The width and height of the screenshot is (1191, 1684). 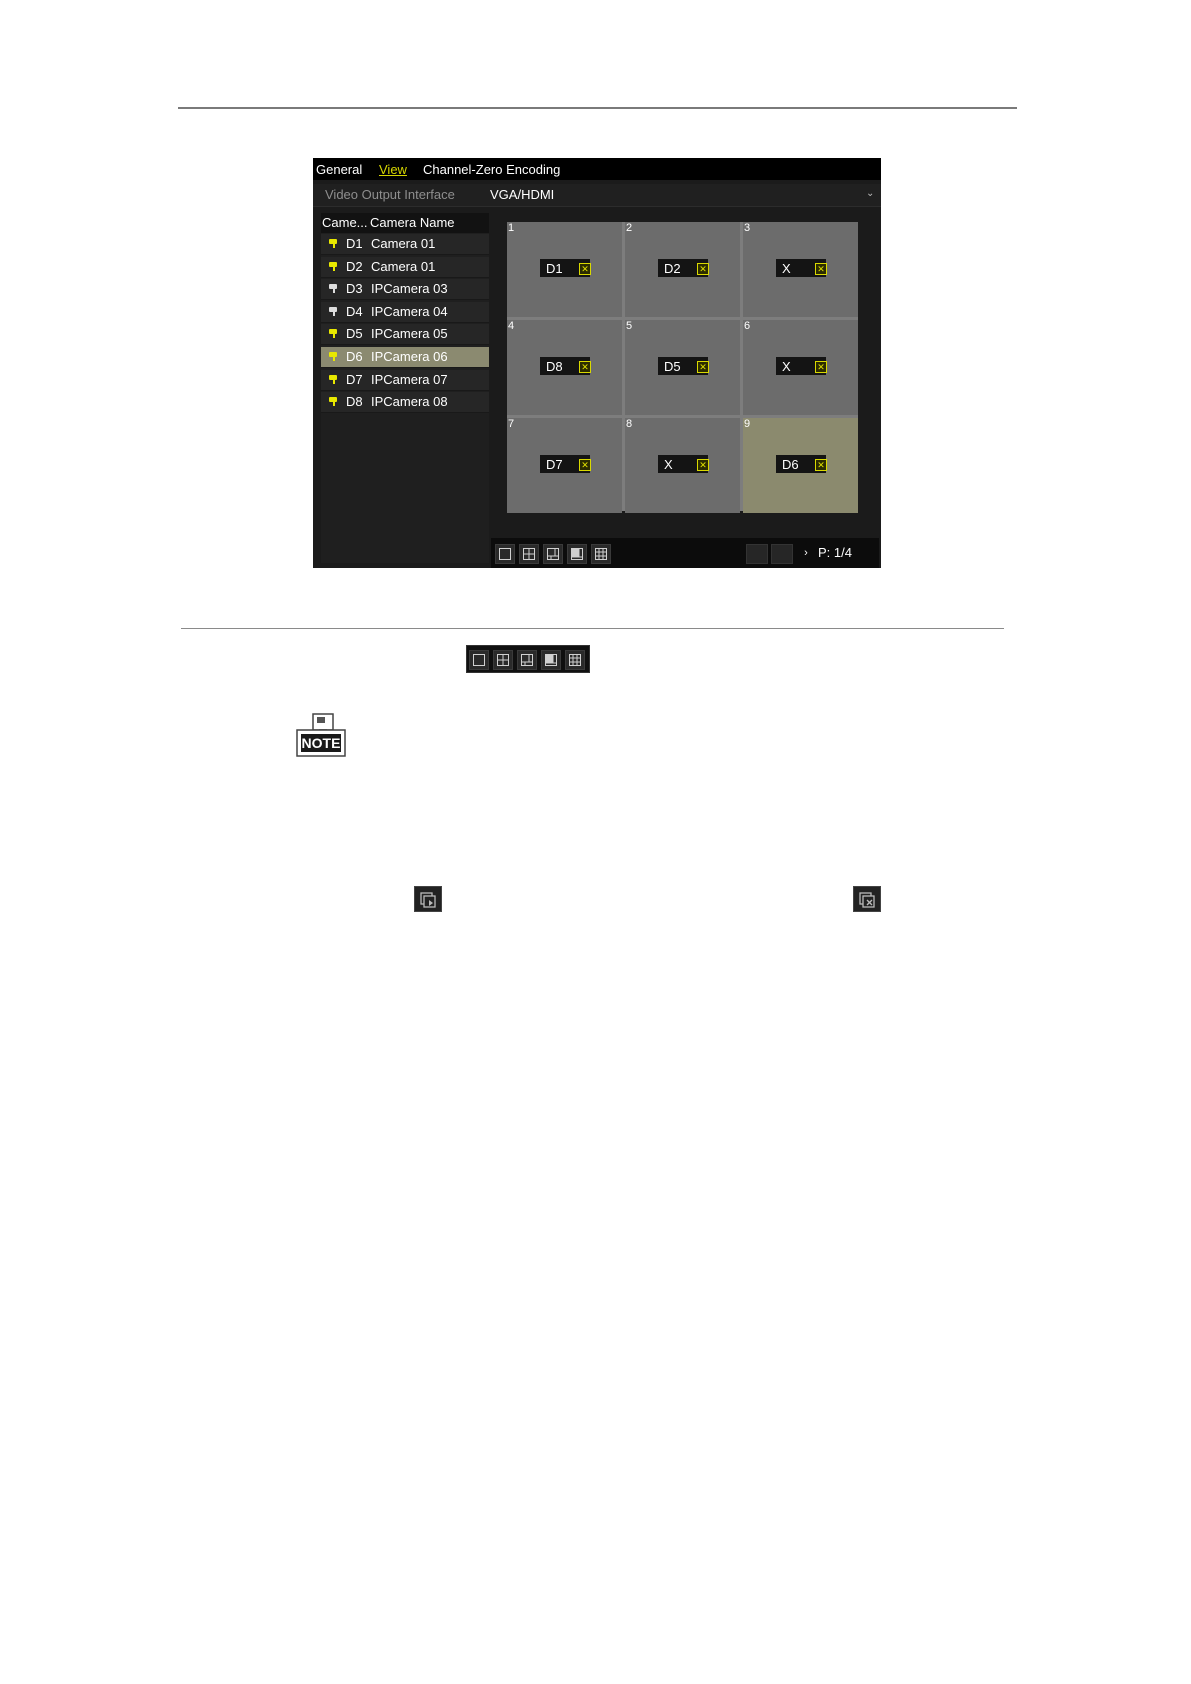 I want to click on camera-list-header: Came... Camera Name, so click(x=405, y=223).